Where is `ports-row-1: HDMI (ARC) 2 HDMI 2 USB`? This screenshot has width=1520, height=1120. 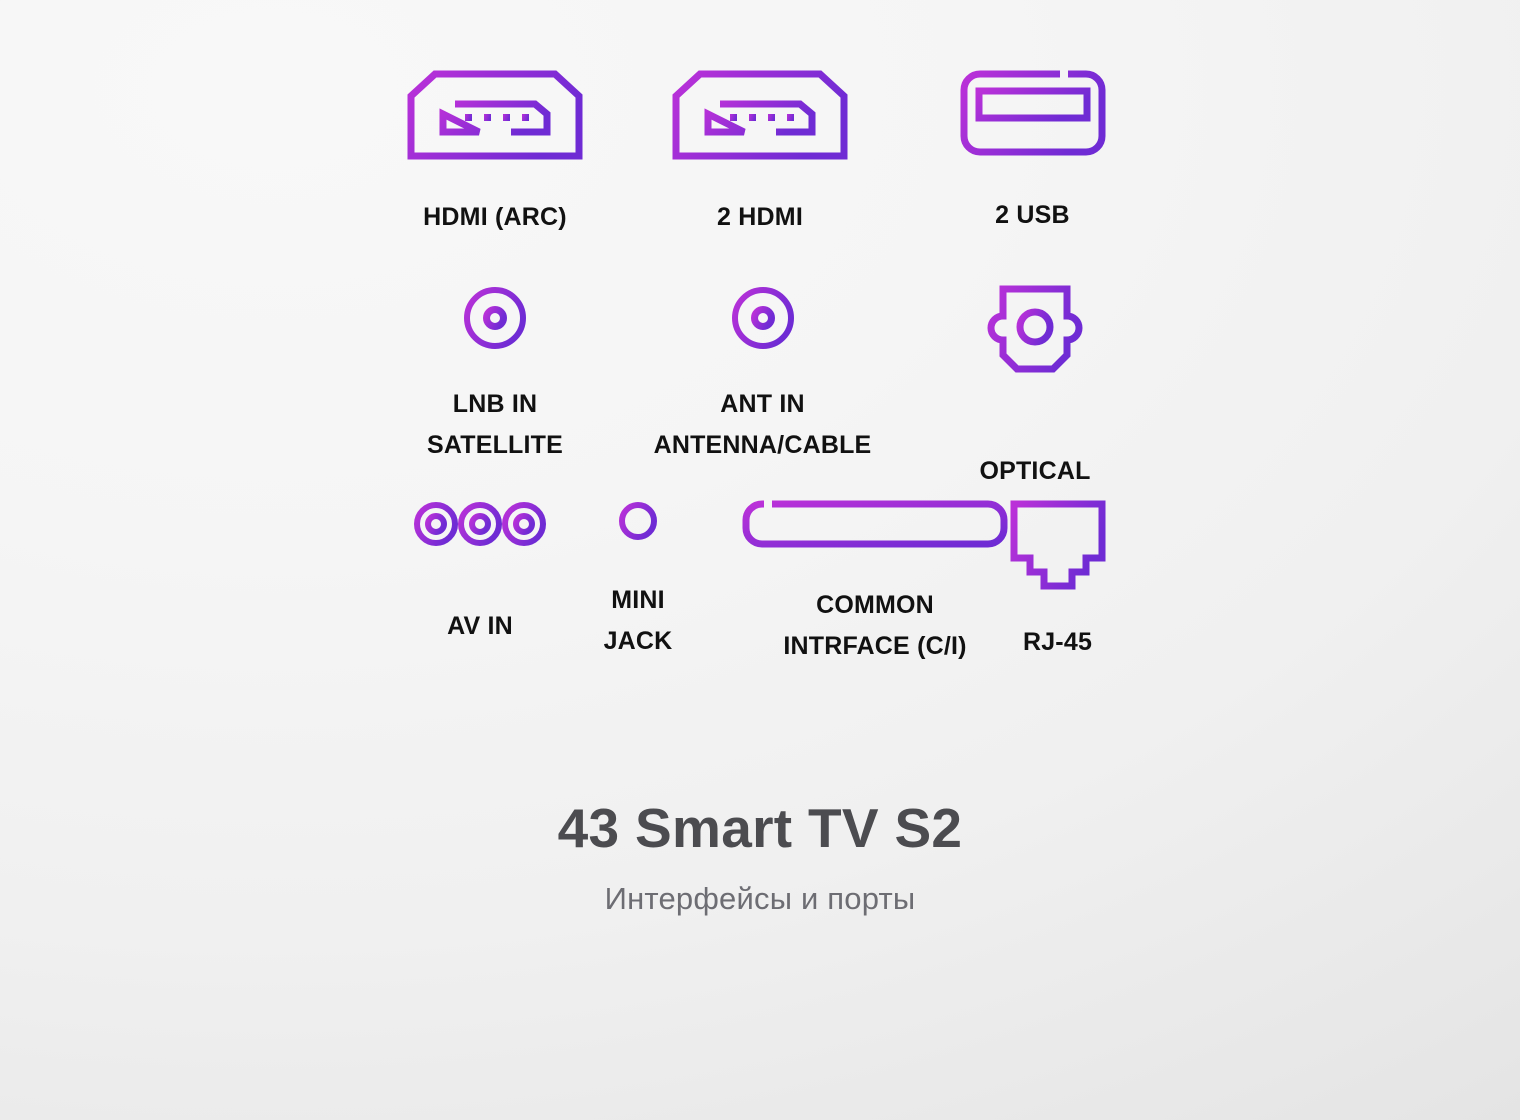 ports-row-1: HDMI (ARC) 2 HDMI 2 USB is located at coordinates (760, 177).